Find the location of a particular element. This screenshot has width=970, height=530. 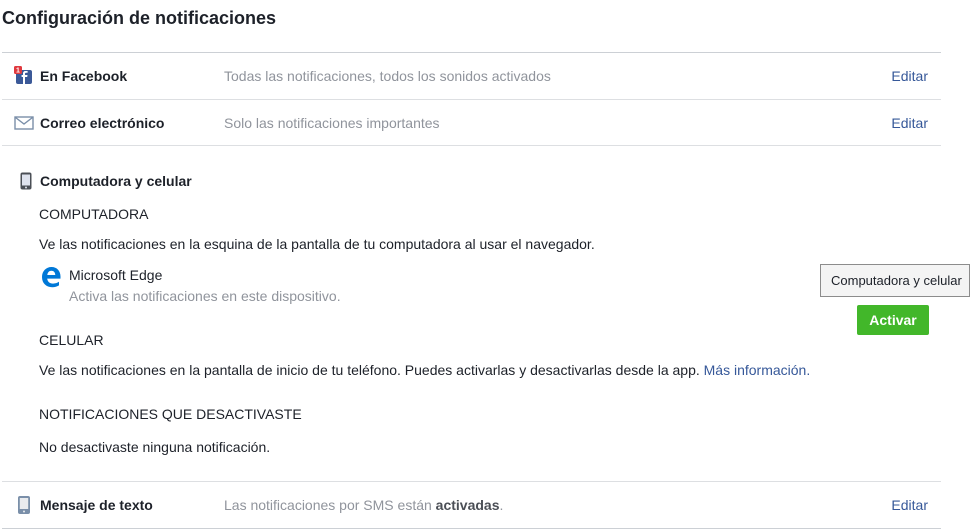

tooltip: Computadora y celular is located at coordinates (895, 280).